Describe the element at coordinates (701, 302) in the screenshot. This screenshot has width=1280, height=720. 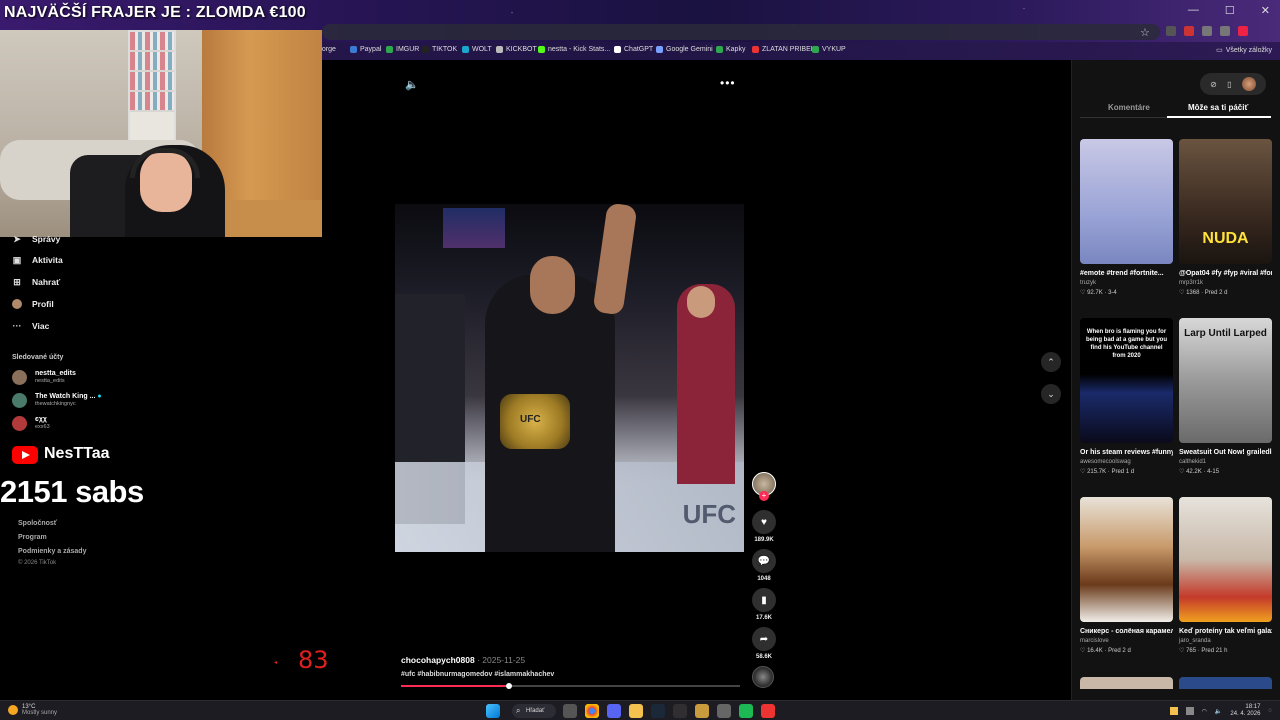
I see `video-referee-head` at that location.